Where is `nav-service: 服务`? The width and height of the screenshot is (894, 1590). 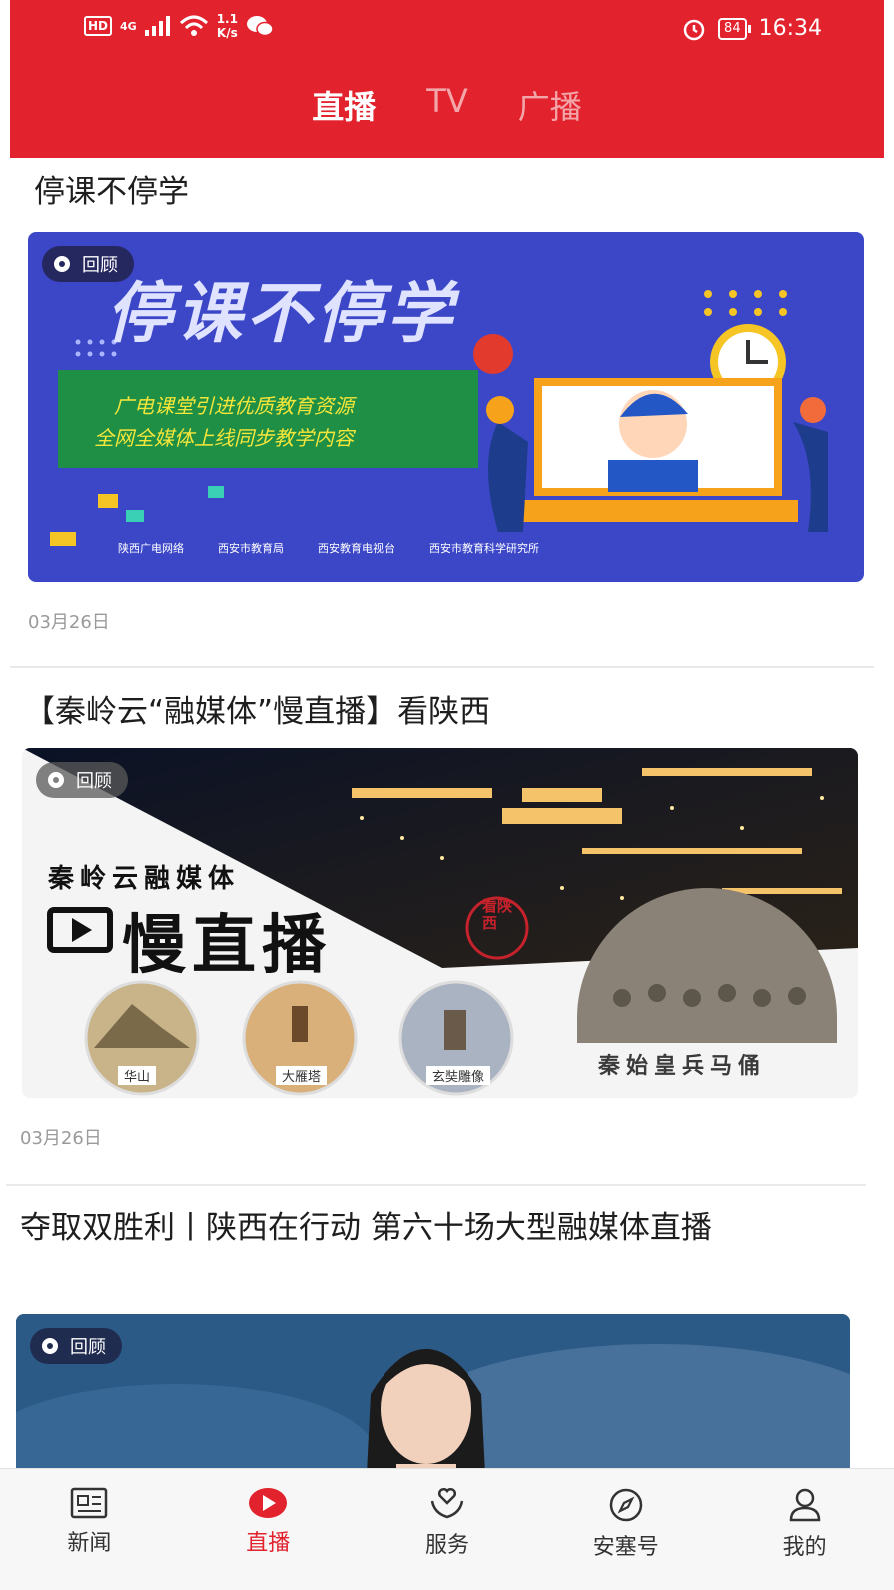
nav-service: 服务 is located at coordinates (447, 1529).